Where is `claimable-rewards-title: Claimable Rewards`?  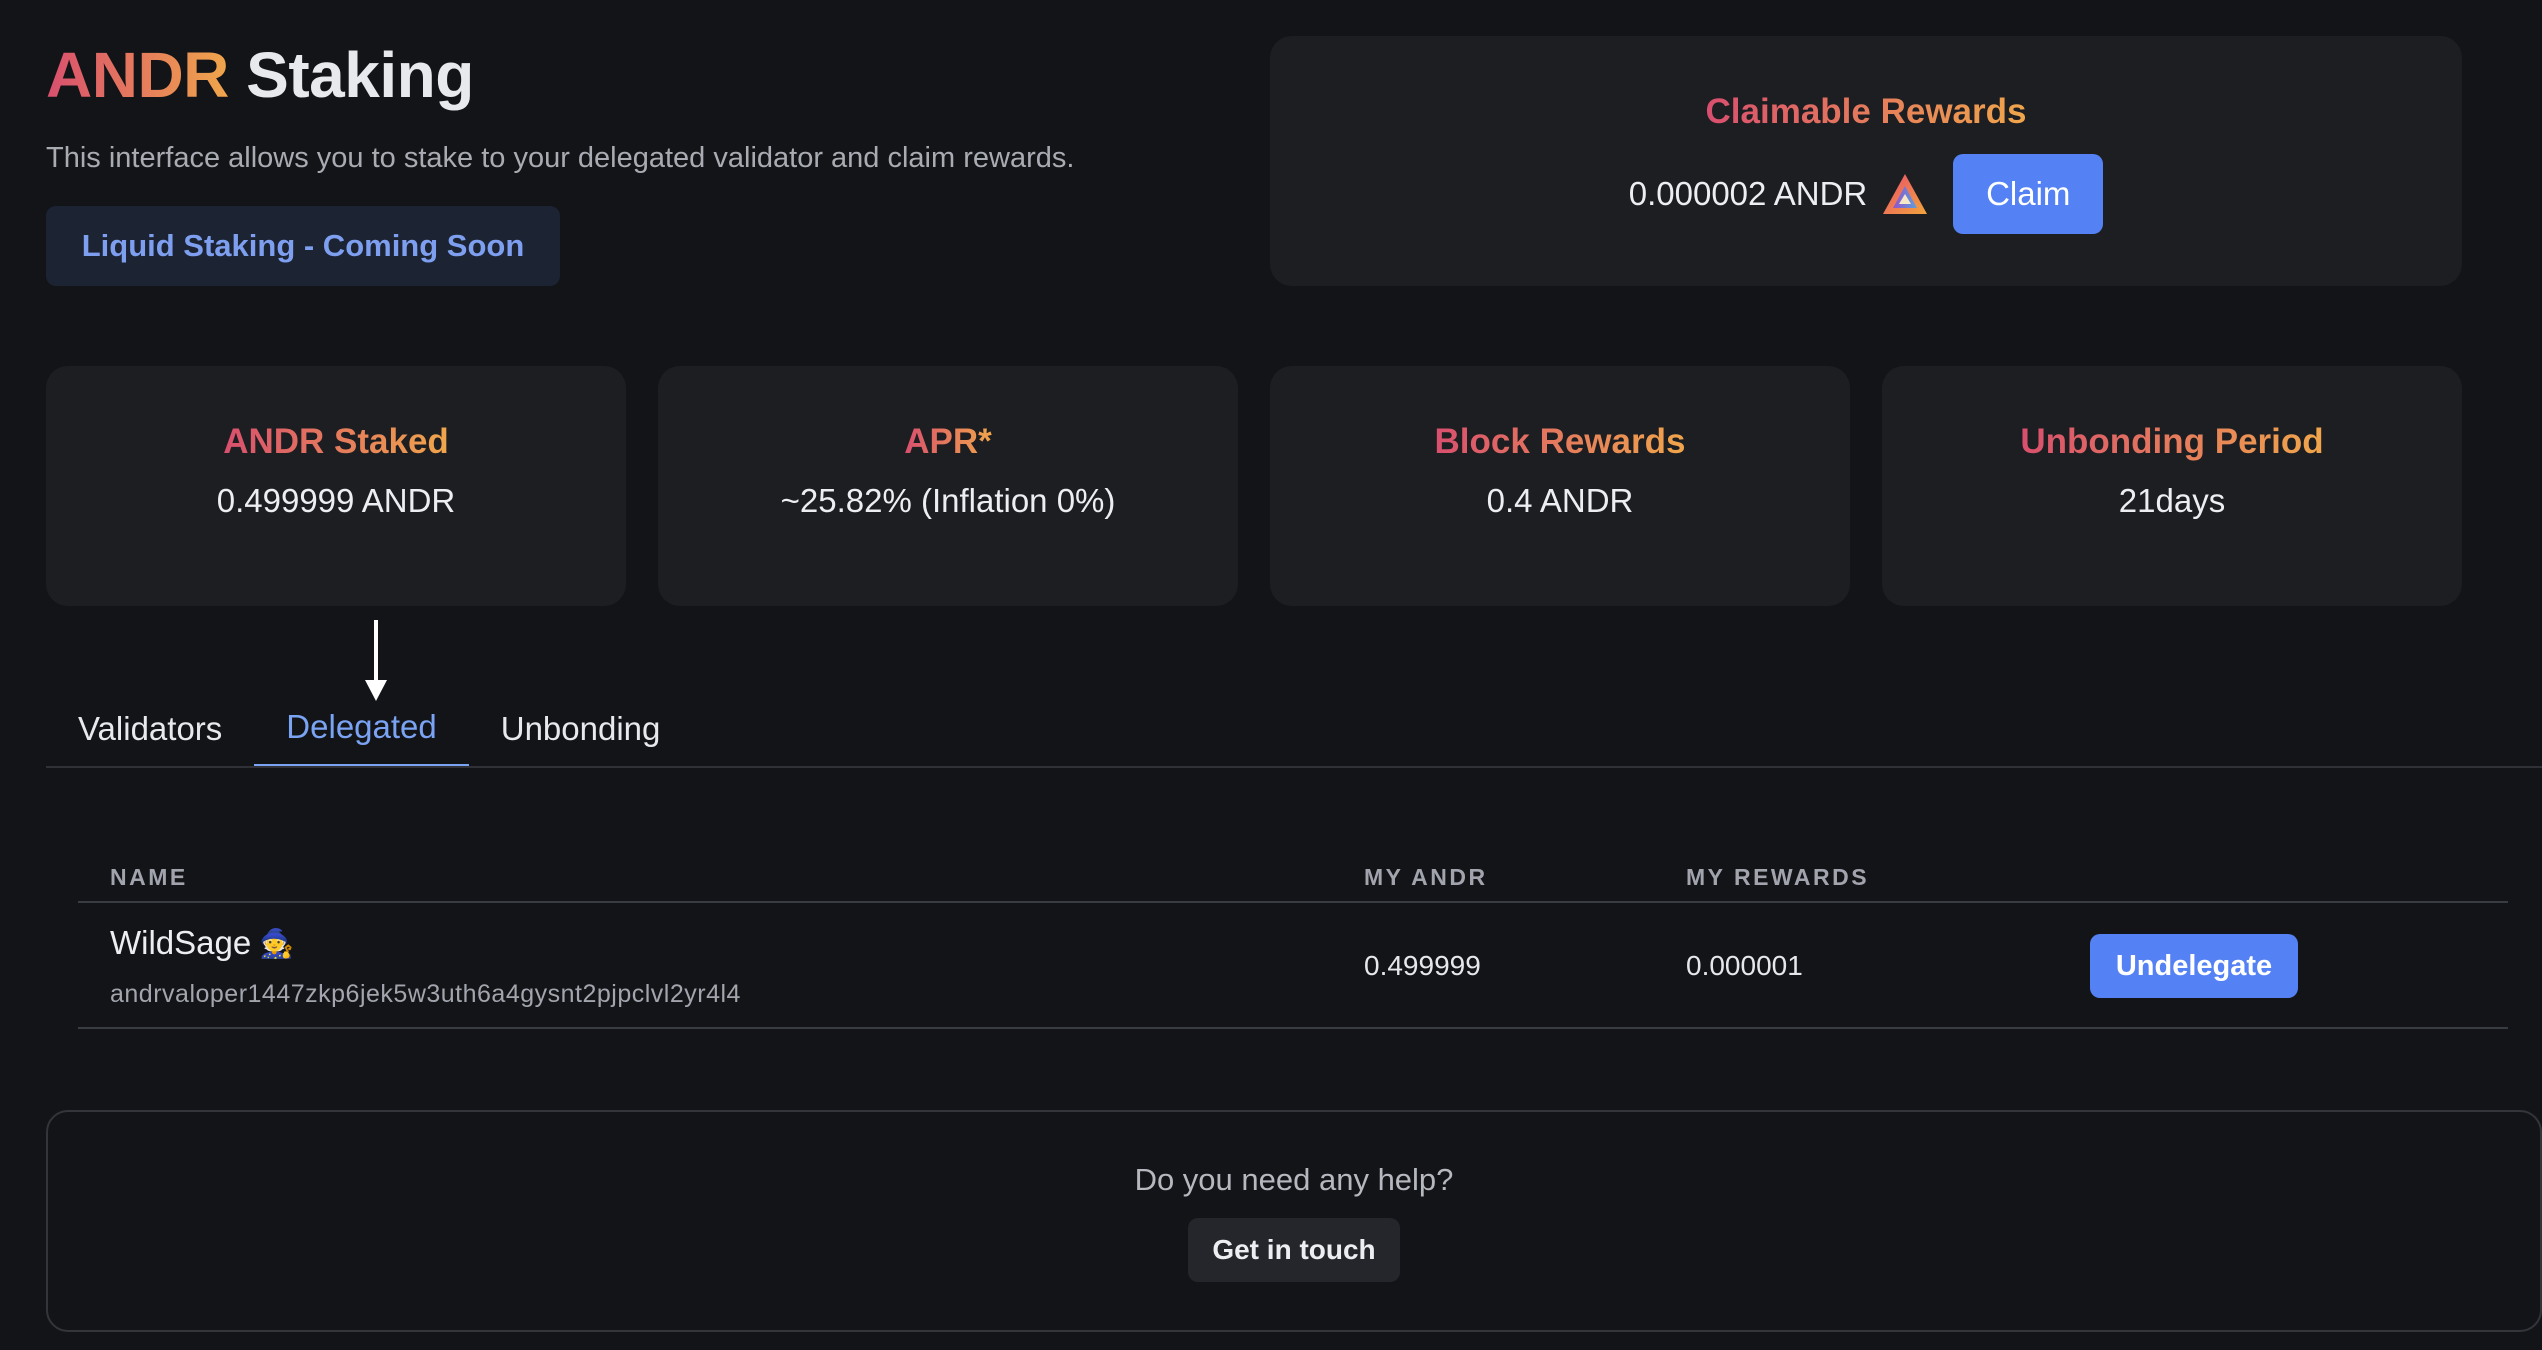 claimable-rewards-title: Claimable Rewards is located at coordinates (1866, 111).